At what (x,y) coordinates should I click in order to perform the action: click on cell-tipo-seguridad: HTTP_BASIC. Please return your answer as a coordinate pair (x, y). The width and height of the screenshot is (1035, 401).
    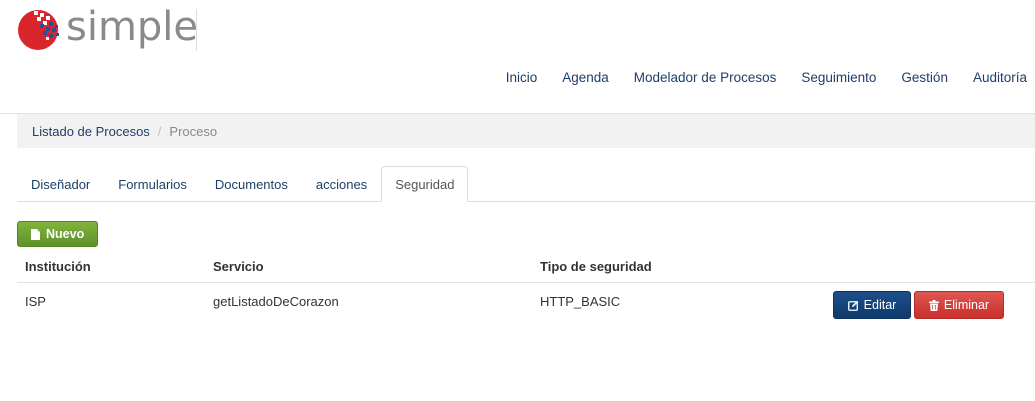
    Looking at the image, I should click on (580, 301).